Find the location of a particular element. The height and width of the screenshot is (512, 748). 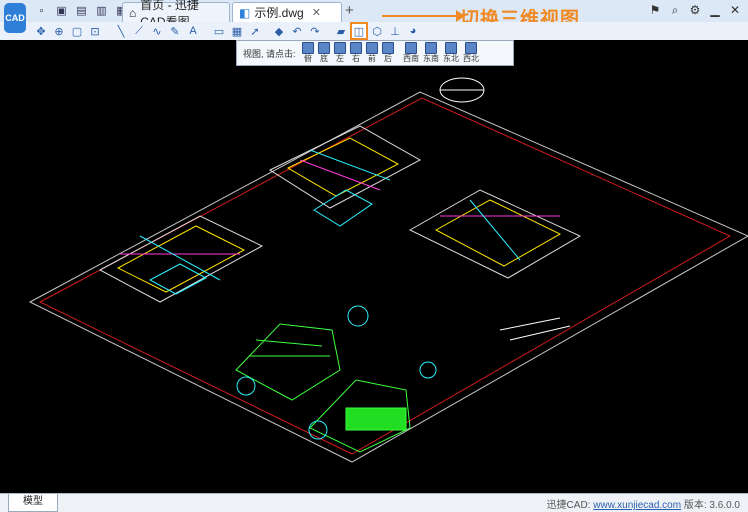

minimize-icon: ▁ is located at coordinates (715, 10).